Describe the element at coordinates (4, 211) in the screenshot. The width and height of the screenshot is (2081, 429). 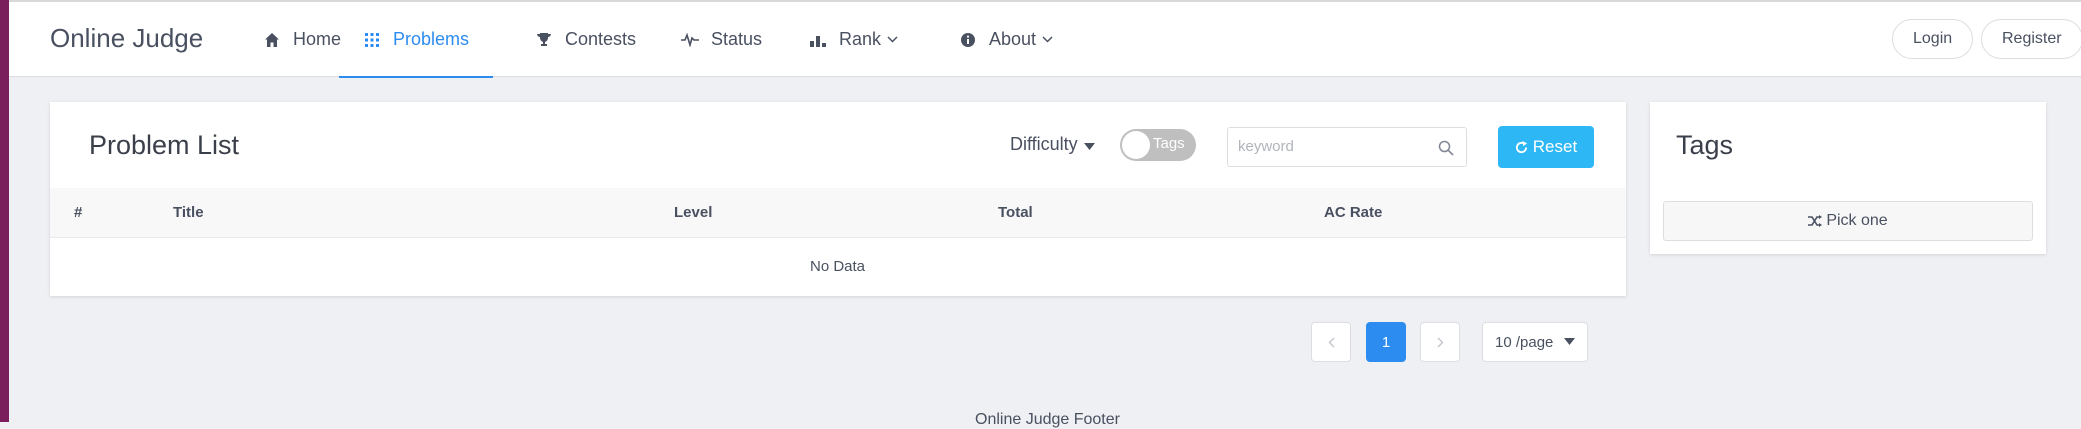
I see `window-edge` at that location.